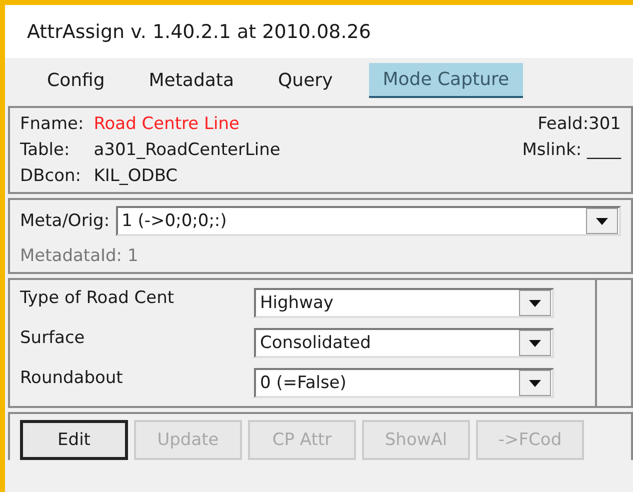 The width and height of the screenshot is (633, 492). I want to click on attribute-label: Surface, so click(53, 338).